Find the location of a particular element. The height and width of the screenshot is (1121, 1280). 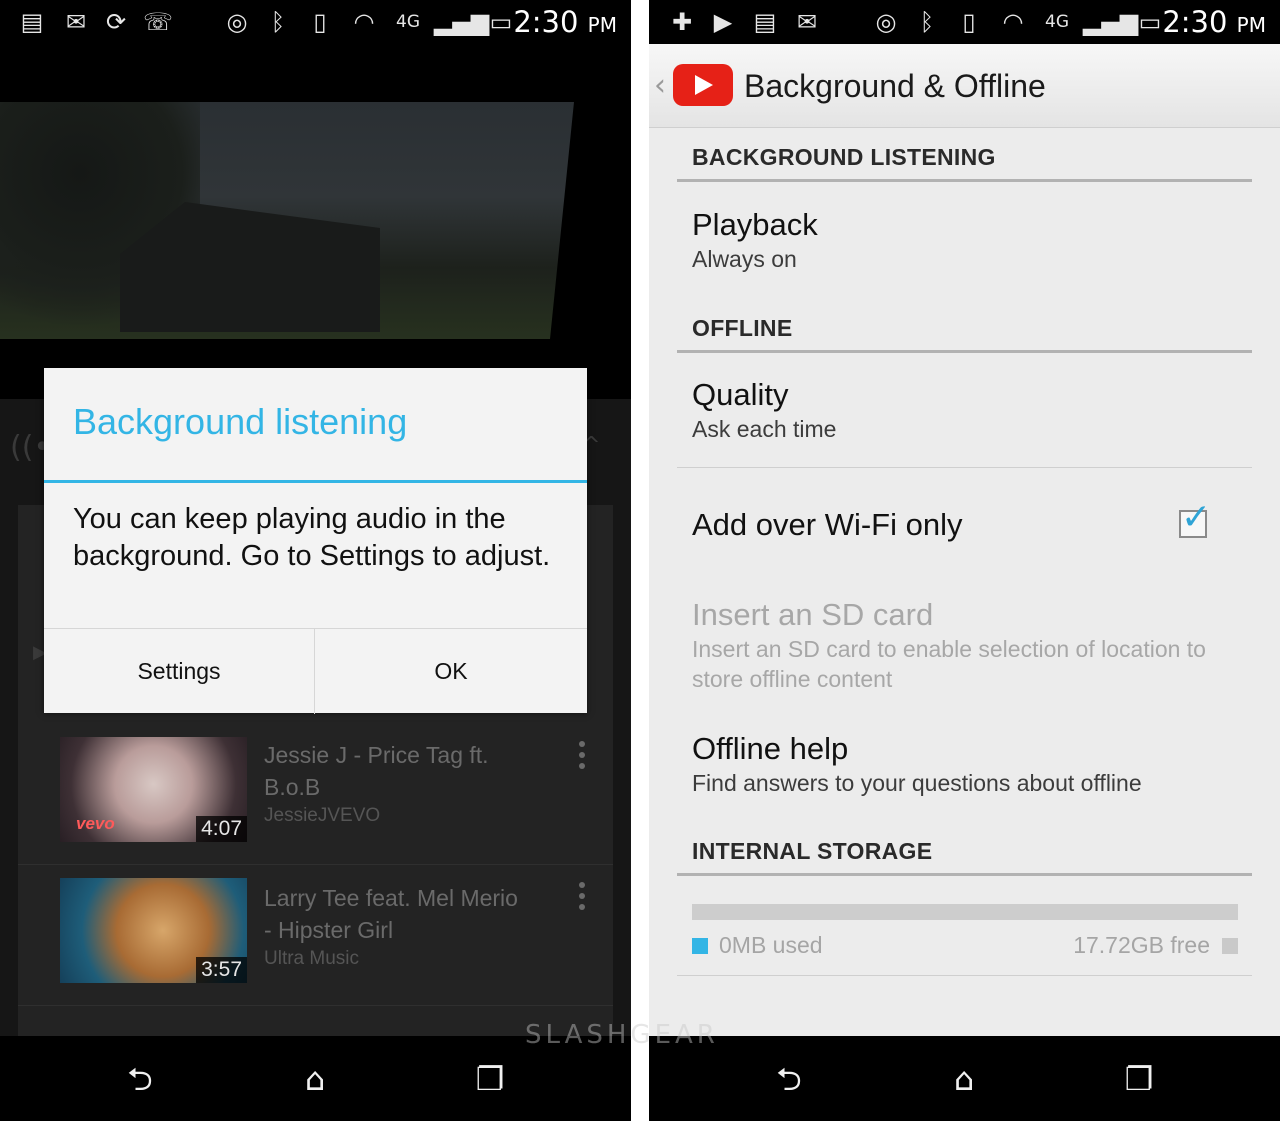

storage-free-swatch is located at coordinates (1230, 946).